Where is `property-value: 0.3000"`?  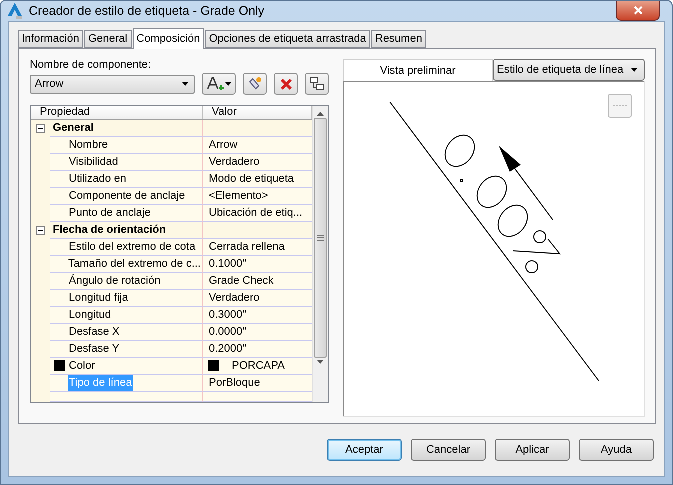
property-value: 0.3000" is located at coordinates (228, 314).